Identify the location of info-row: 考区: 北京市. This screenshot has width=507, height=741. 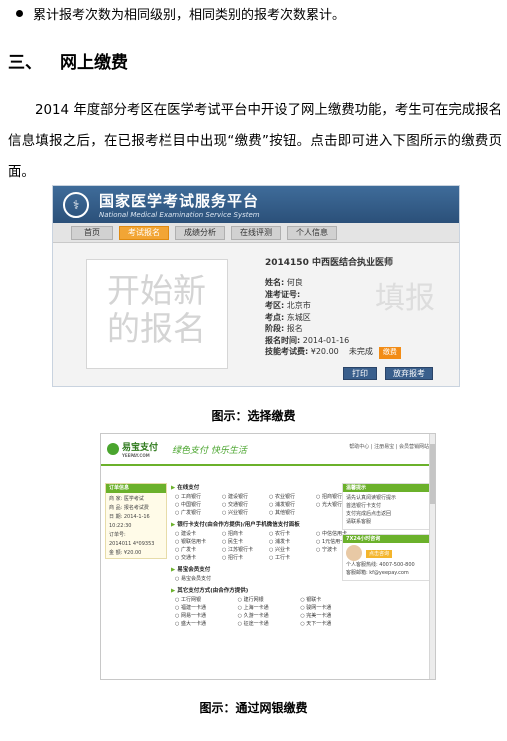
(288, 305).